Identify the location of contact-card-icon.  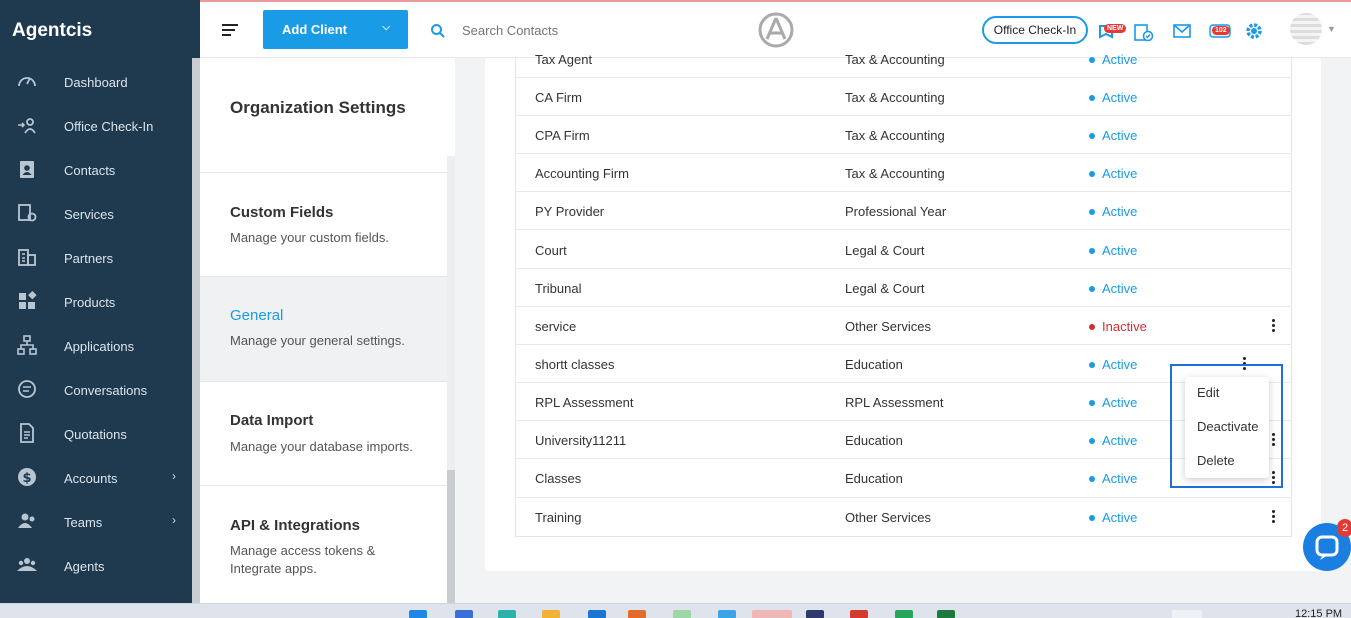
(27, 169).